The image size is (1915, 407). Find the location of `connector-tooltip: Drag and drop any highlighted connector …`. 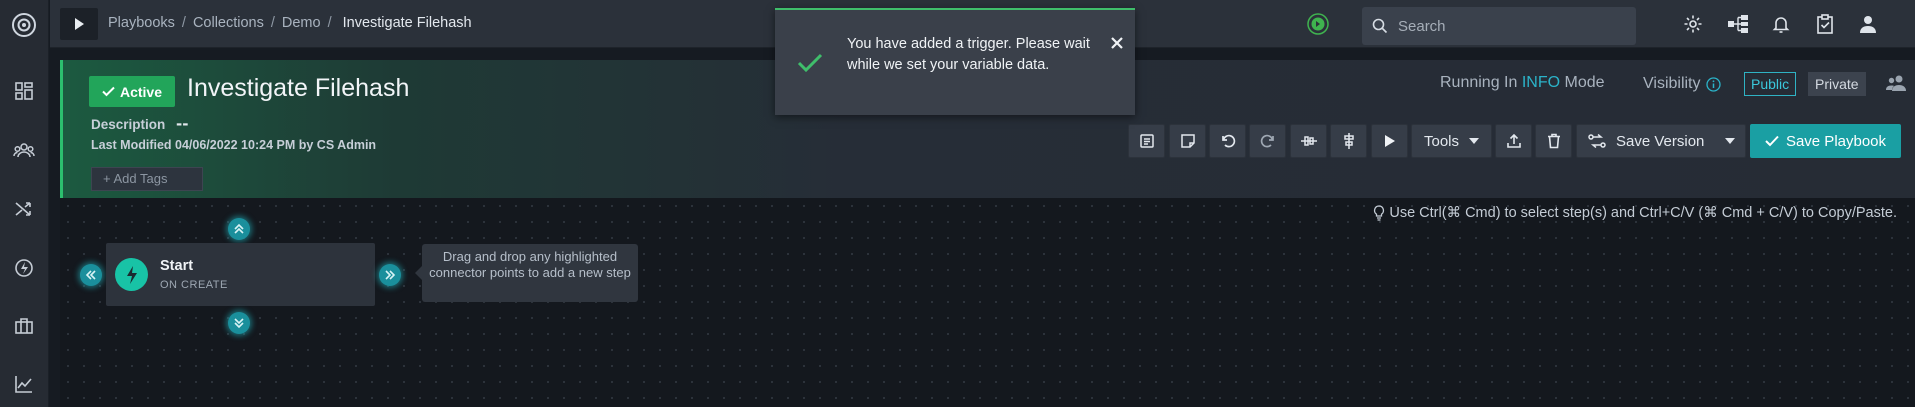

connector-tooltip: Drag and drop any highlighted connector … is located at coordinates (526, 273).